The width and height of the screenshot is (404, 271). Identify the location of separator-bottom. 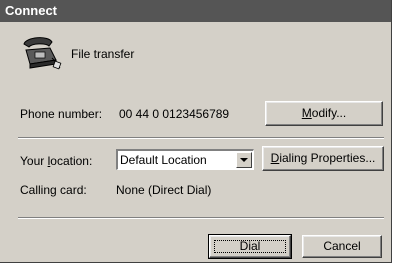
(201, 218).